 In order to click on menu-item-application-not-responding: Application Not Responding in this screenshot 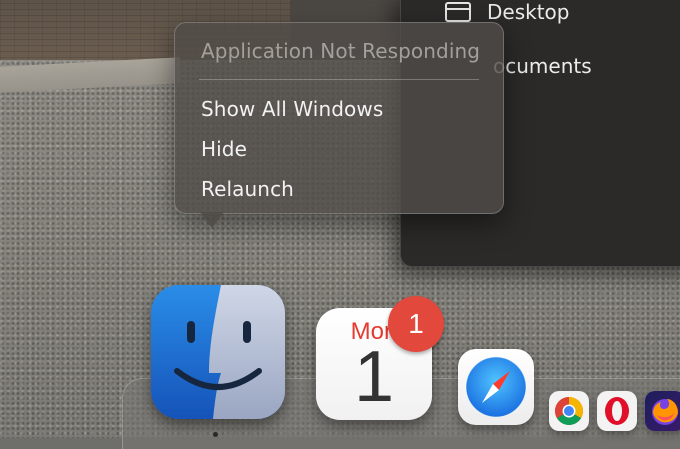, I will do `click(341, 51)`.